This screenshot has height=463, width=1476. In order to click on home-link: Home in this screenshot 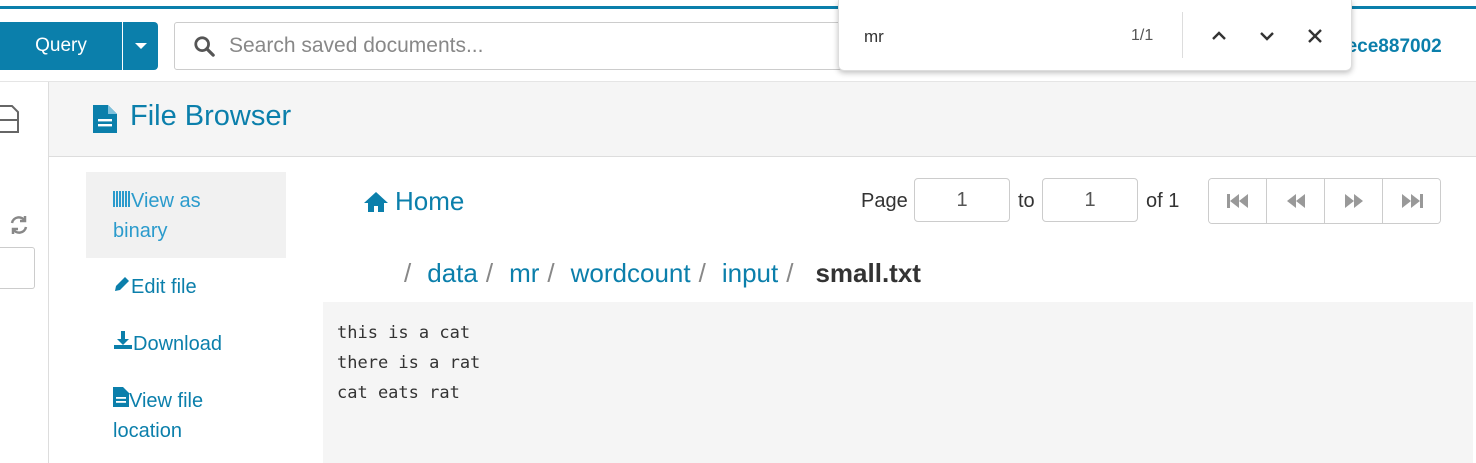, I will do `click(413, 201)`.